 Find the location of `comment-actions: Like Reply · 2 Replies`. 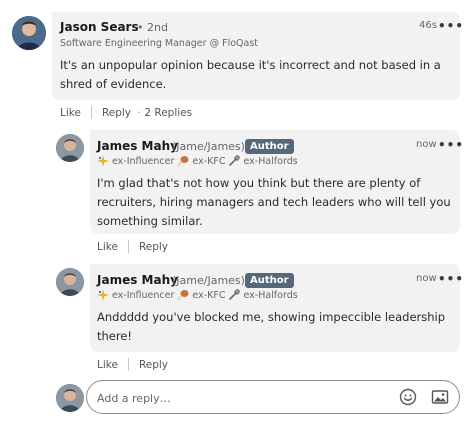

comment-actions: Like Reply · 2 Replies is located at coordinates (126, 112).